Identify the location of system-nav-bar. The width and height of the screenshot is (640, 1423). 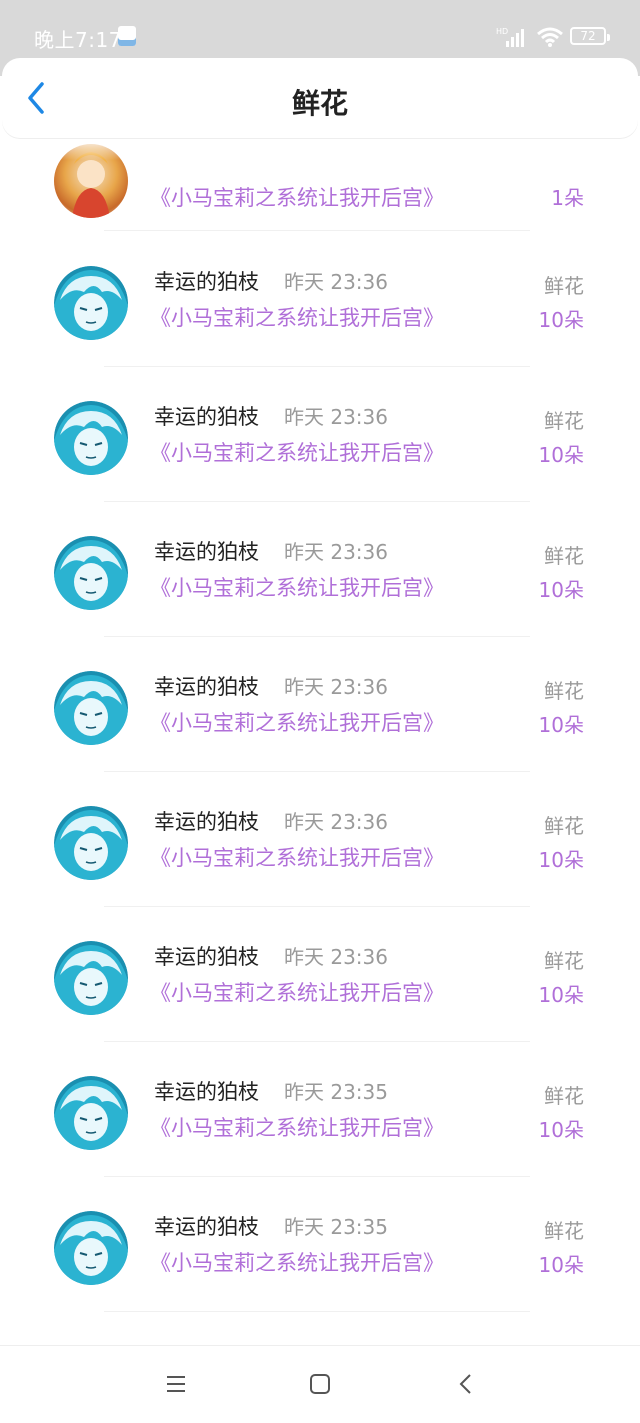
(320, 1384).